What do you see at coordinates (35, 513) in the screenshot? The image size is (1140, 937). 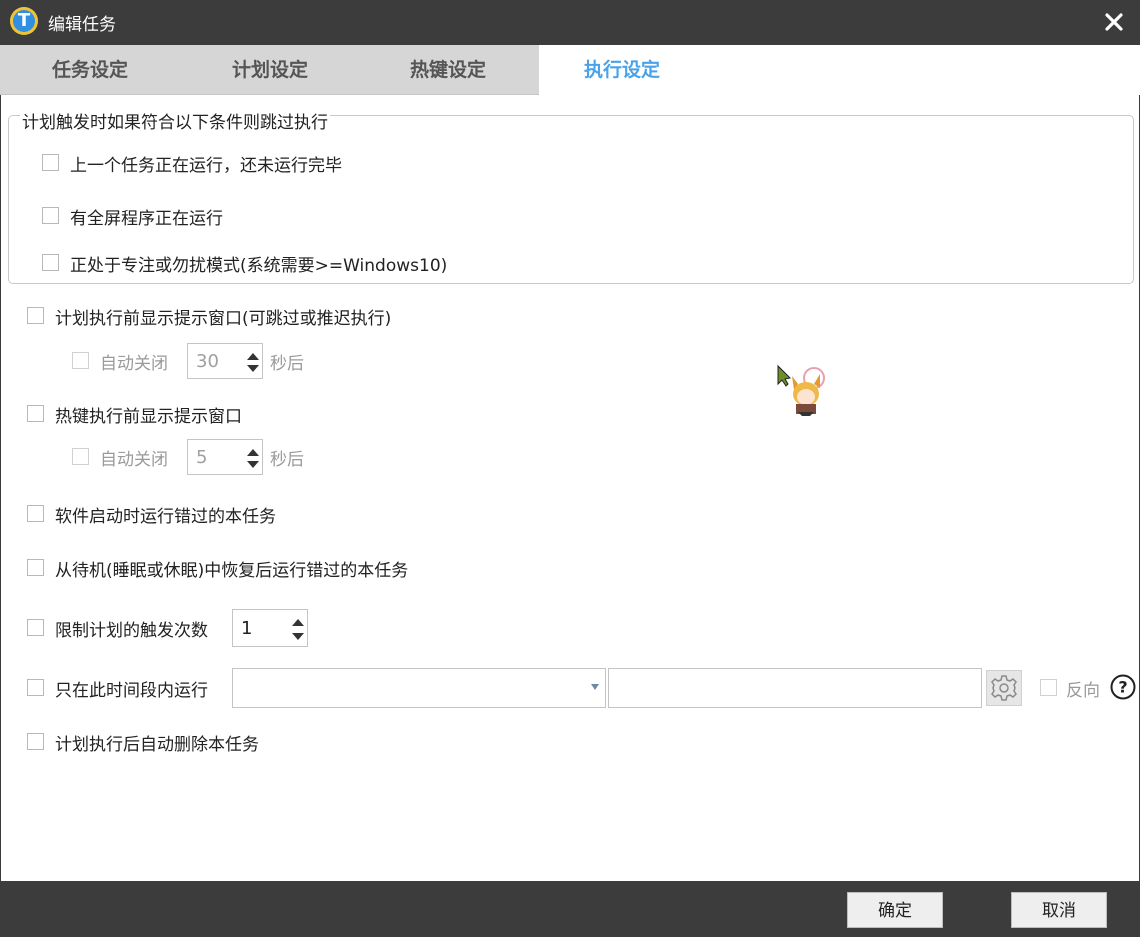 I see `run-missed-on-start-checkbox` at bounding box center [35, 513].